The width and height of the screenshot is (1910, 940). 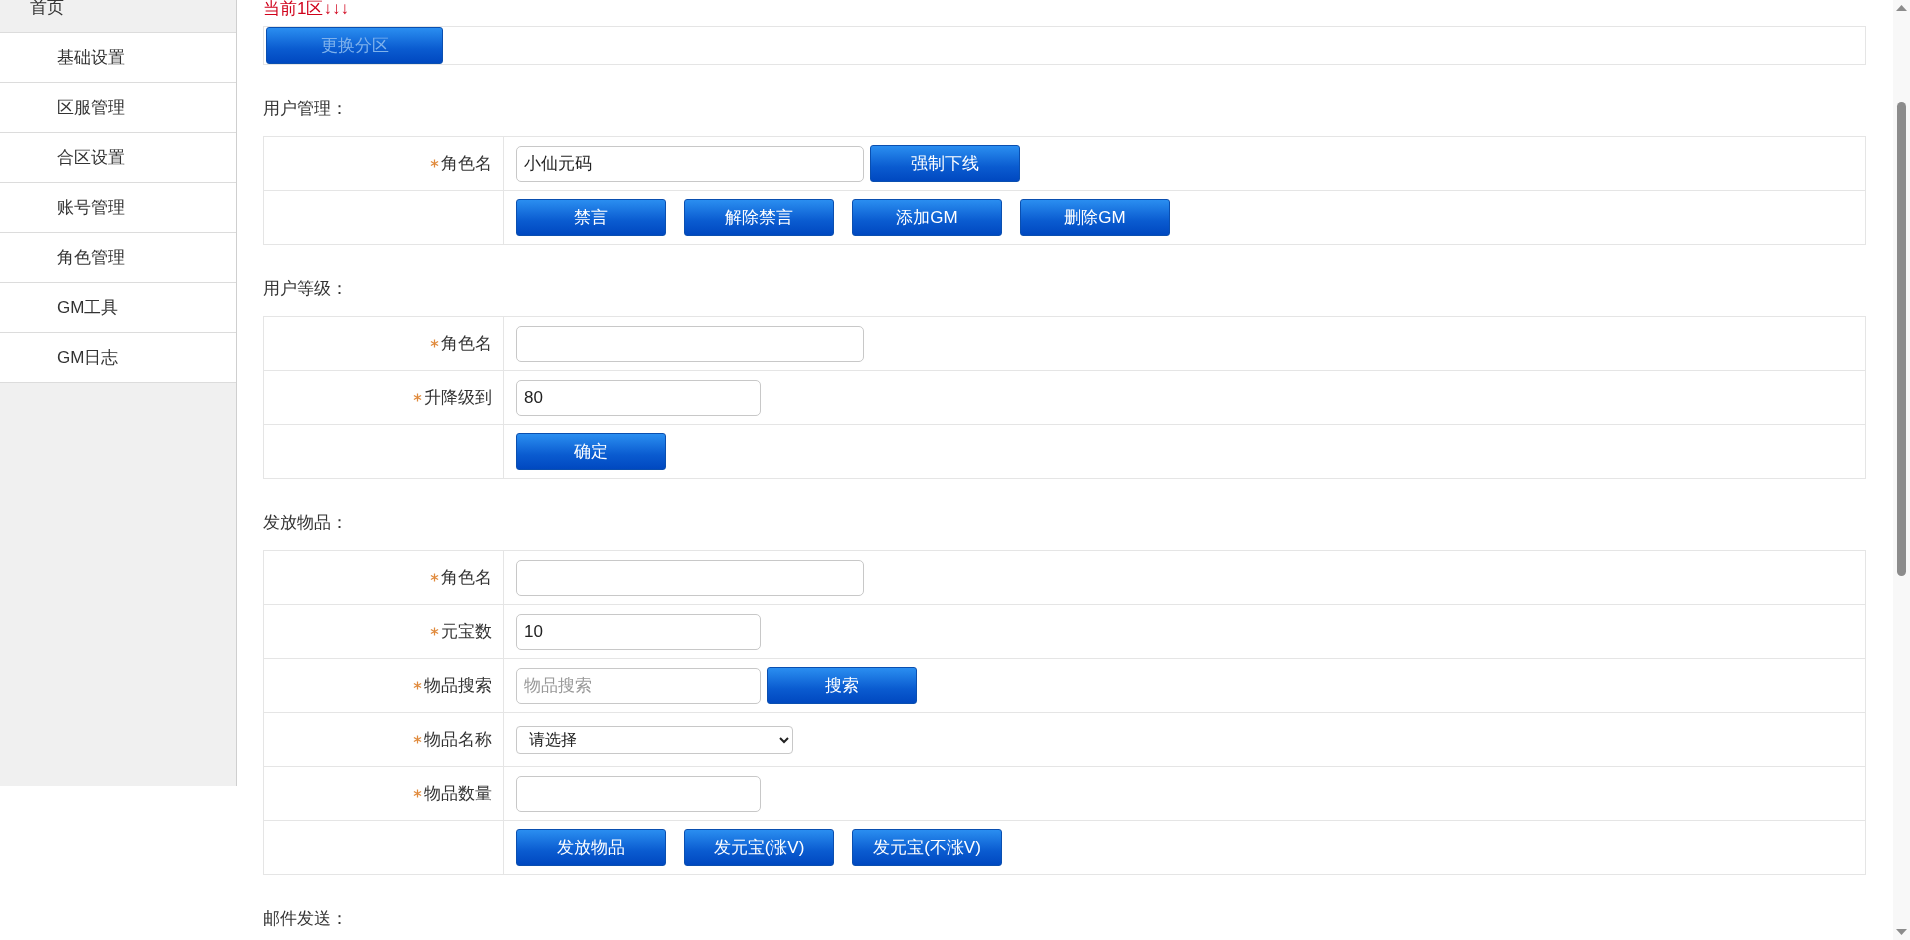 I want to click on input-field: 80, so click(x=638, y=397).